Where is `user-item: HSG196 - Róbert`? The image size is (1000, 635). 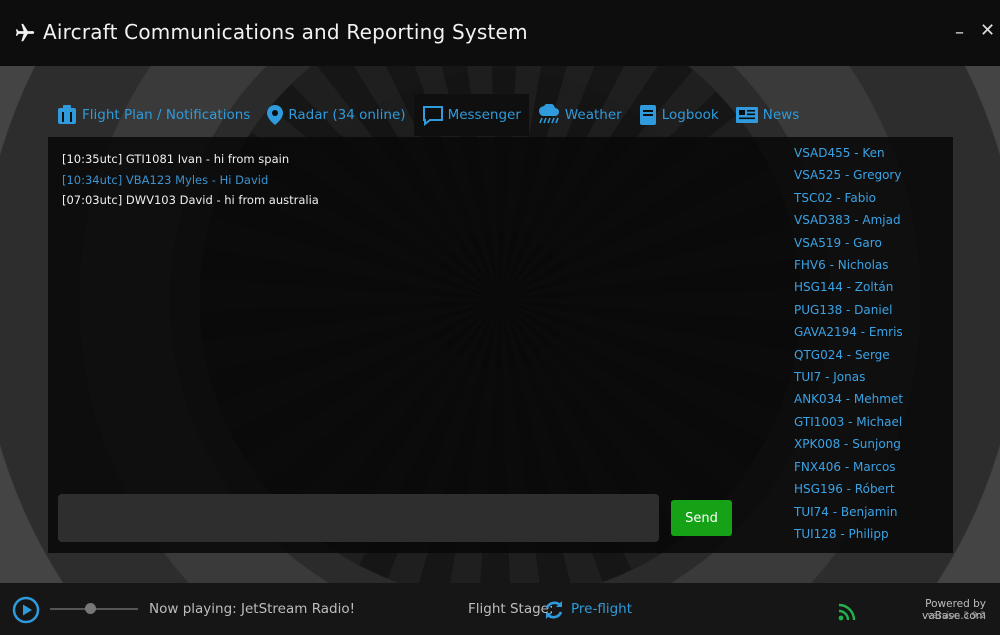 user-item: HSG196 - Róbert is located at coordinates (869, 489).